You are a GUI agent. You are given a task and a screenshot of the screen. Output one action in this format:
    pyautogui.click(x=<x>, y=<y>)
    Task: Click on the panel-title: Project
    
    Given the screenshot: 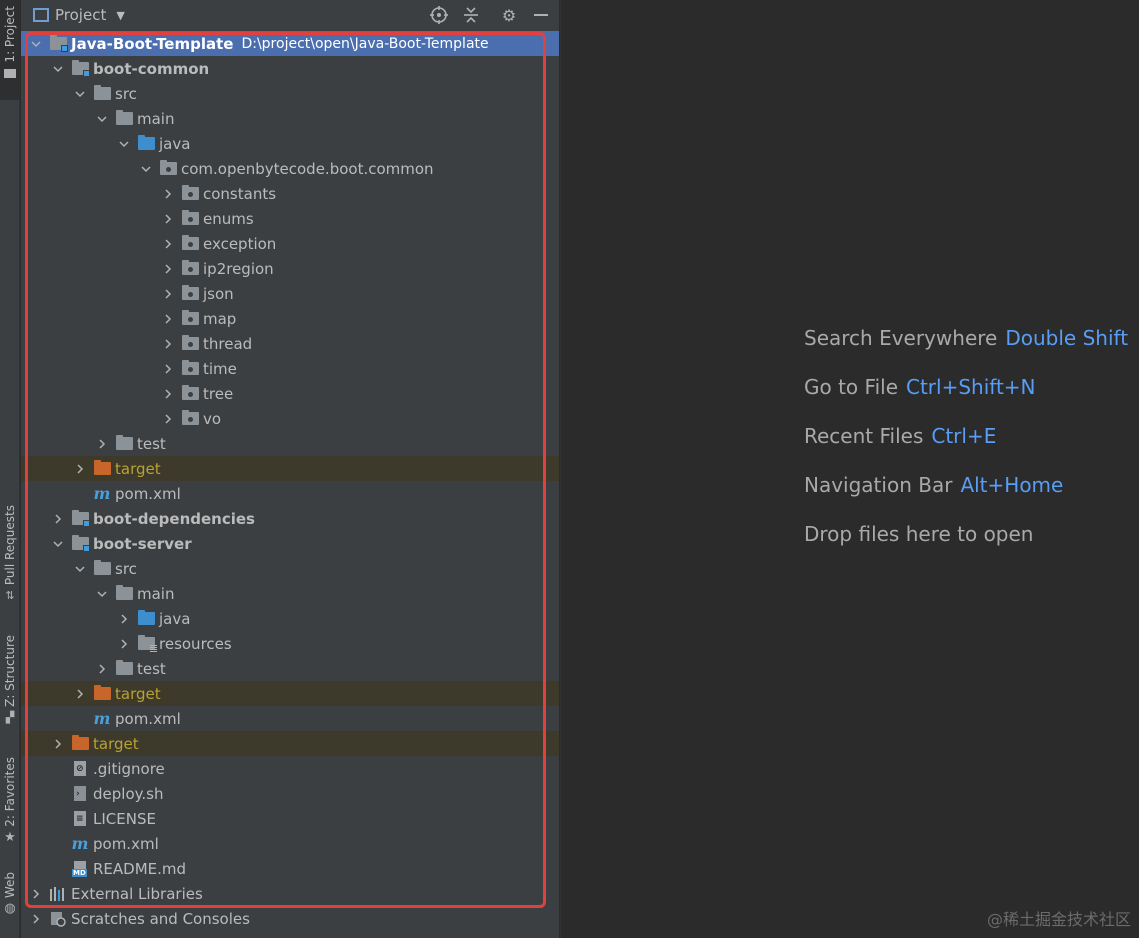 What is the action you would take?
    pyautogui.click(x=80, y=15)
    